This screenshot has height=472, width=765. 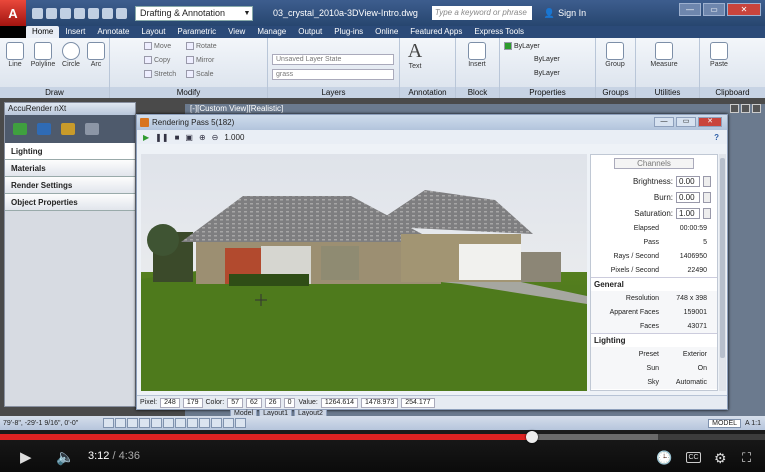 I want to click on pause-icon: ❚❚, so click(x=161, y=137).